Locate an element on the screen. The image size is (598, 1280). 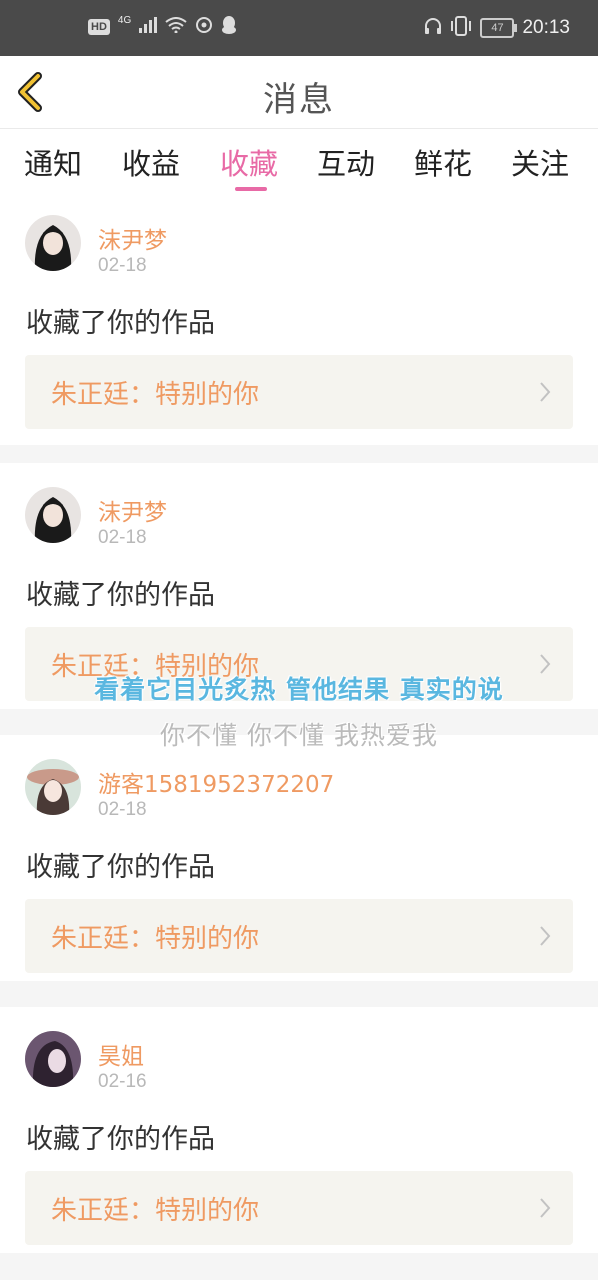
battery-icon: 47 is located at coordinates (499, 28).